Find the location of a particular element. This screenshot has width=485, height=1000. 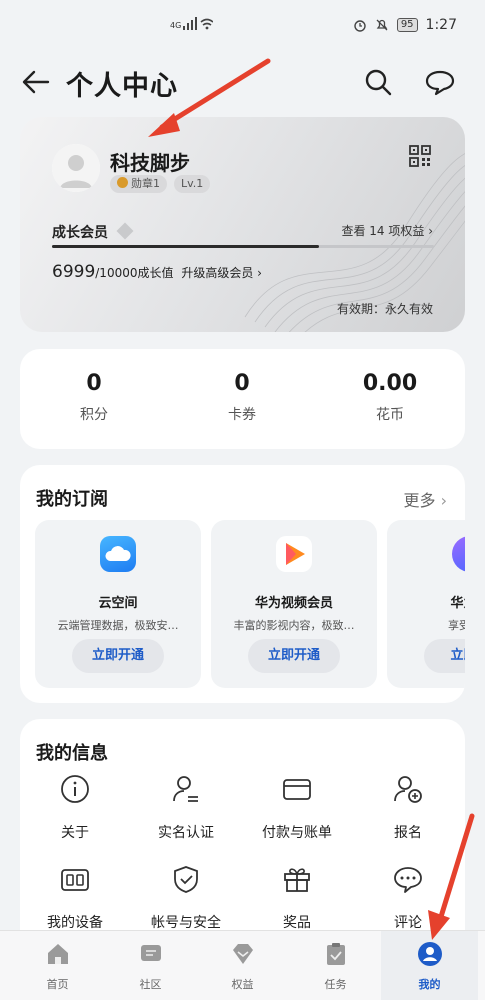

info-item-label: 实名认证 is located at coordinates (186, 833).